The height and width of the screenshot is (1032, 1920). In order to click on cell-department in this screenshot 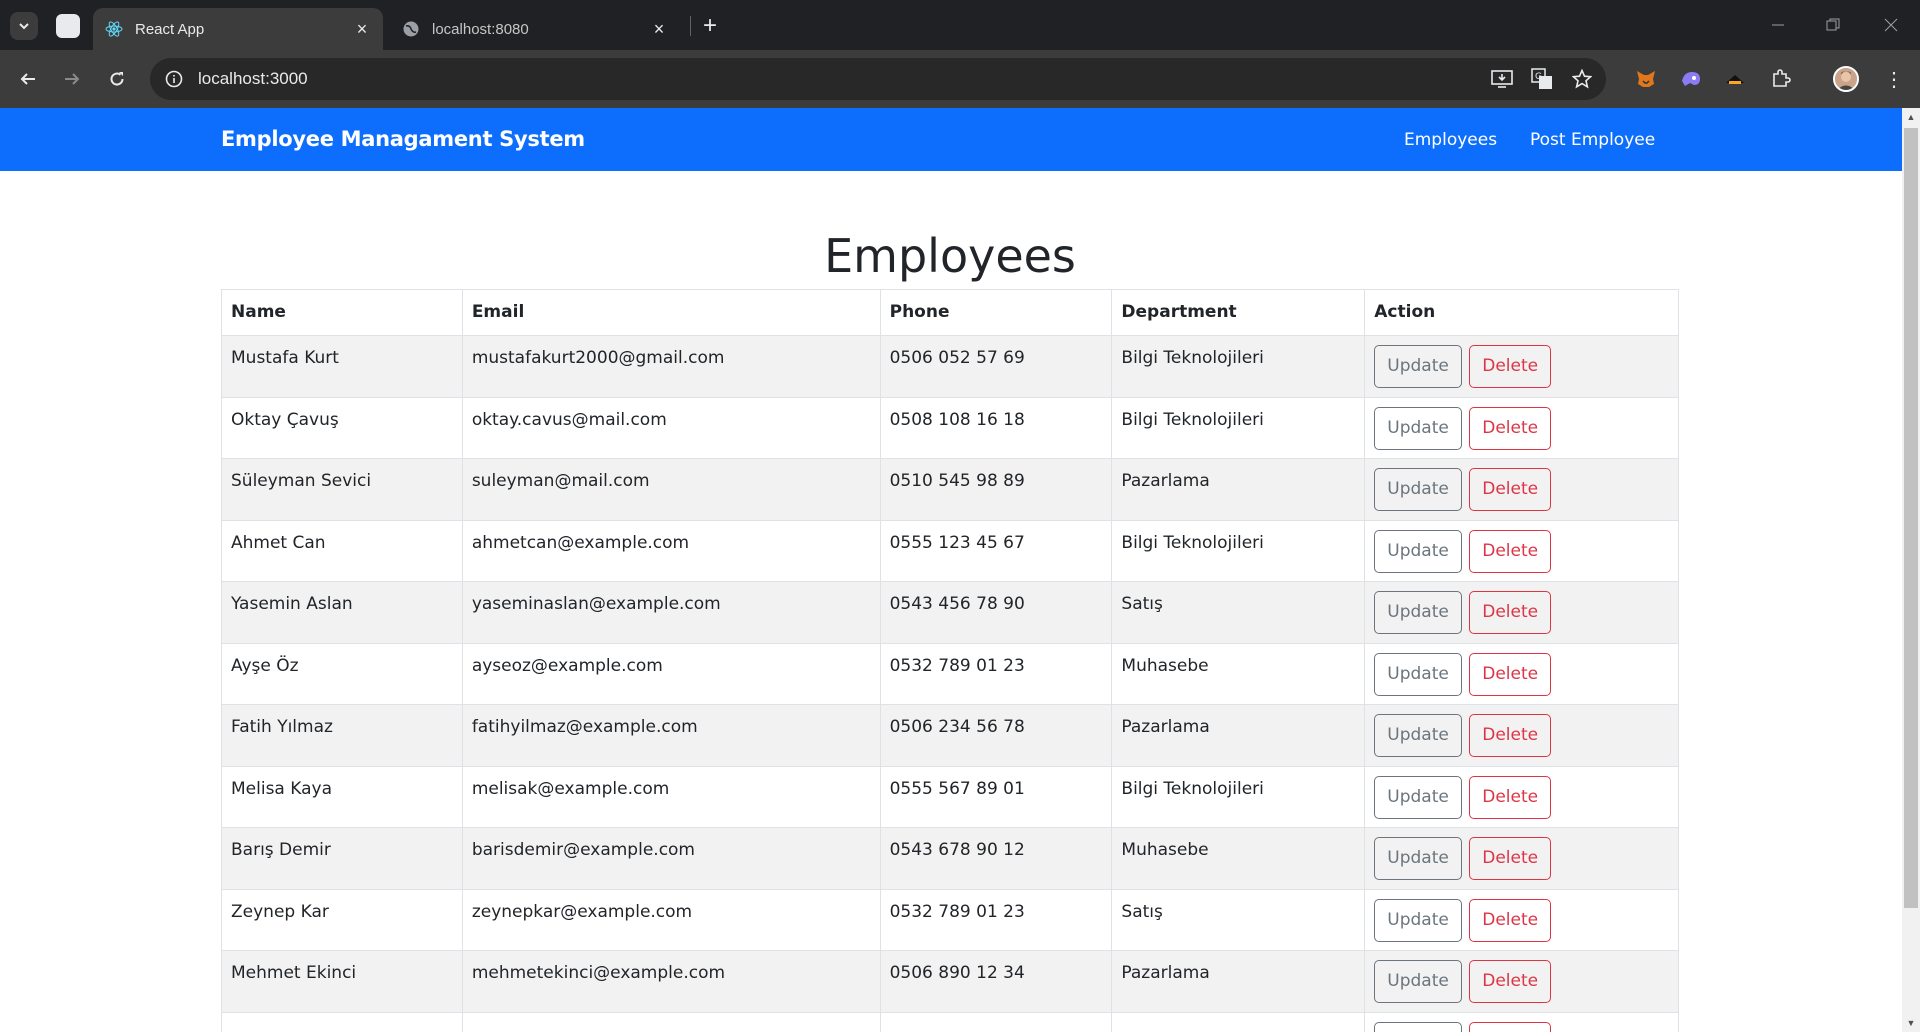, I will do `click(1238, 1021)`.